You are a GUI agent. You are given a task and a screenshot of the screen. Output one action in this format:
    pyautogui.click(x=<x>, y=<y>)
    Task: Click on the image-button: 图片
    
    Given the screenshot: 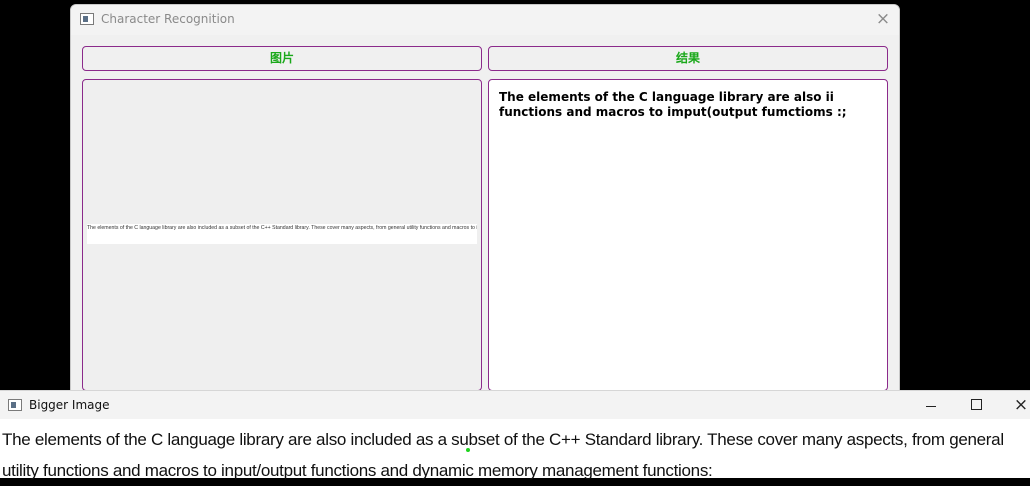 What is the action you would take?
    pyautogui.click(x=282, y=58)
    